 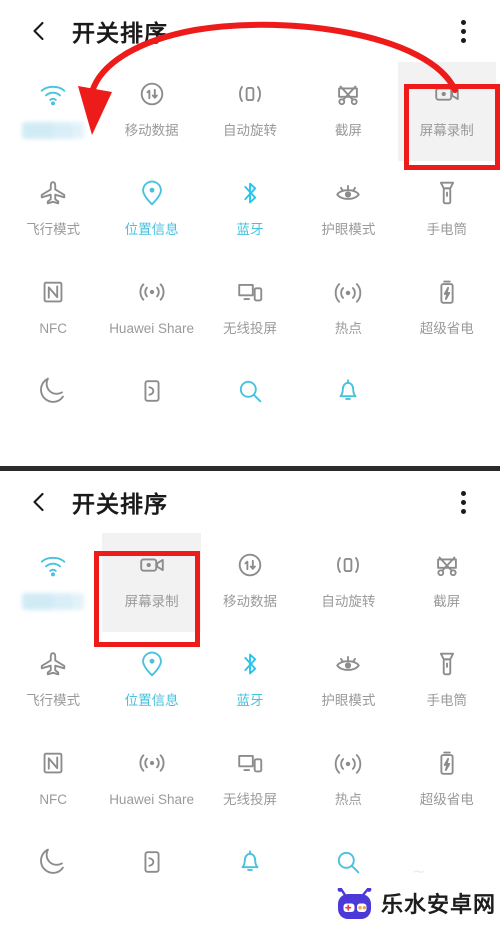 I want to click on watermark-text: 乐水安卓网, so click(x=438, y=904).